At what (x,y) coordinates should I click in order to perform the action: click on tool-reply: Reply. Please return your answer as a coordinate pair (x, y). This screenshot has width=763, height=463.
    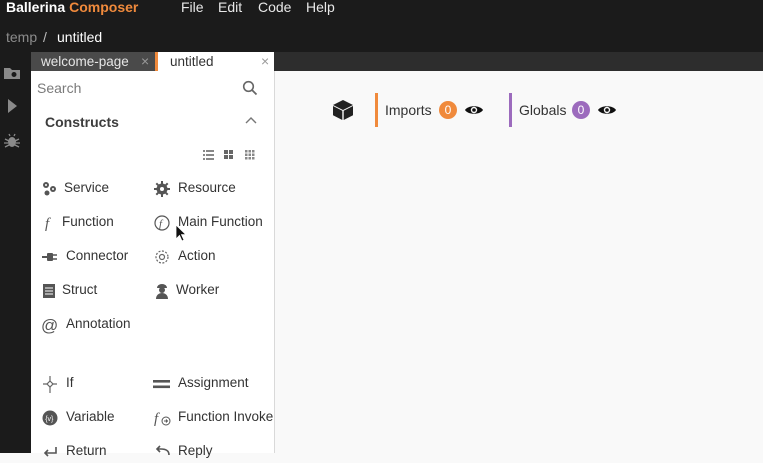
    Looking at the image, I should click on (203, 452).